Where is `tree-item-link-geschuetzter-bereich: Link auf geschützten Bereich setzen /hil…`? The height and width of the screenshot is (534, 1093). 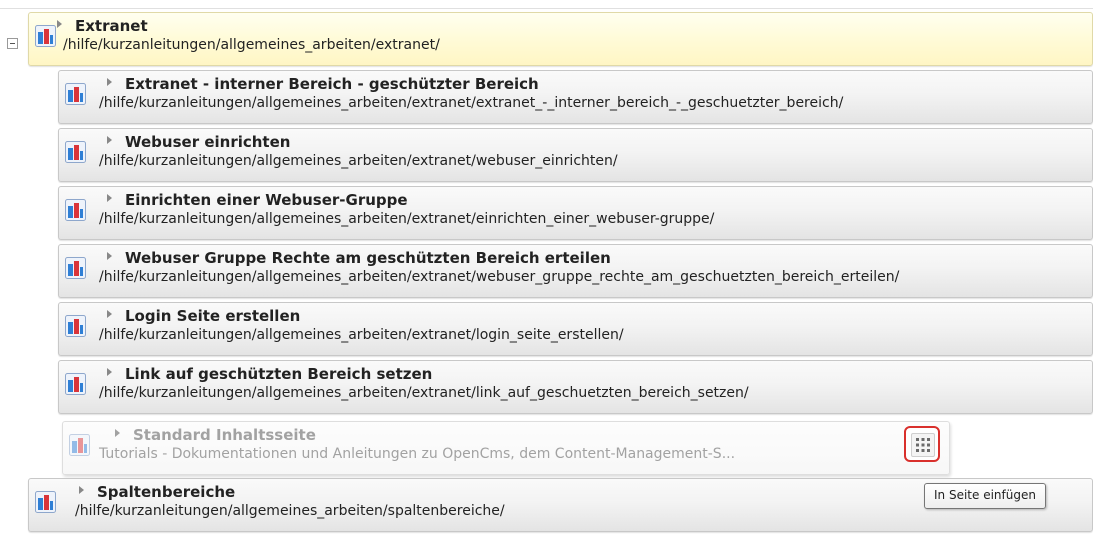 tree-item-link-geschuetzter-bereich: Link auf geschützten Bereich setzen /hil… is located at coordinates (575, 387).